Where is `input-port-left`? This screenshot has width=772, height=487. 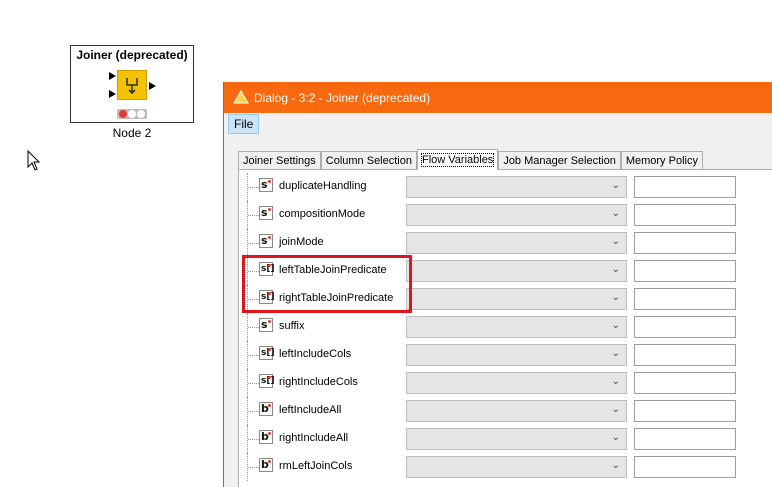
input-port-left is located at coordinates (112, 76).